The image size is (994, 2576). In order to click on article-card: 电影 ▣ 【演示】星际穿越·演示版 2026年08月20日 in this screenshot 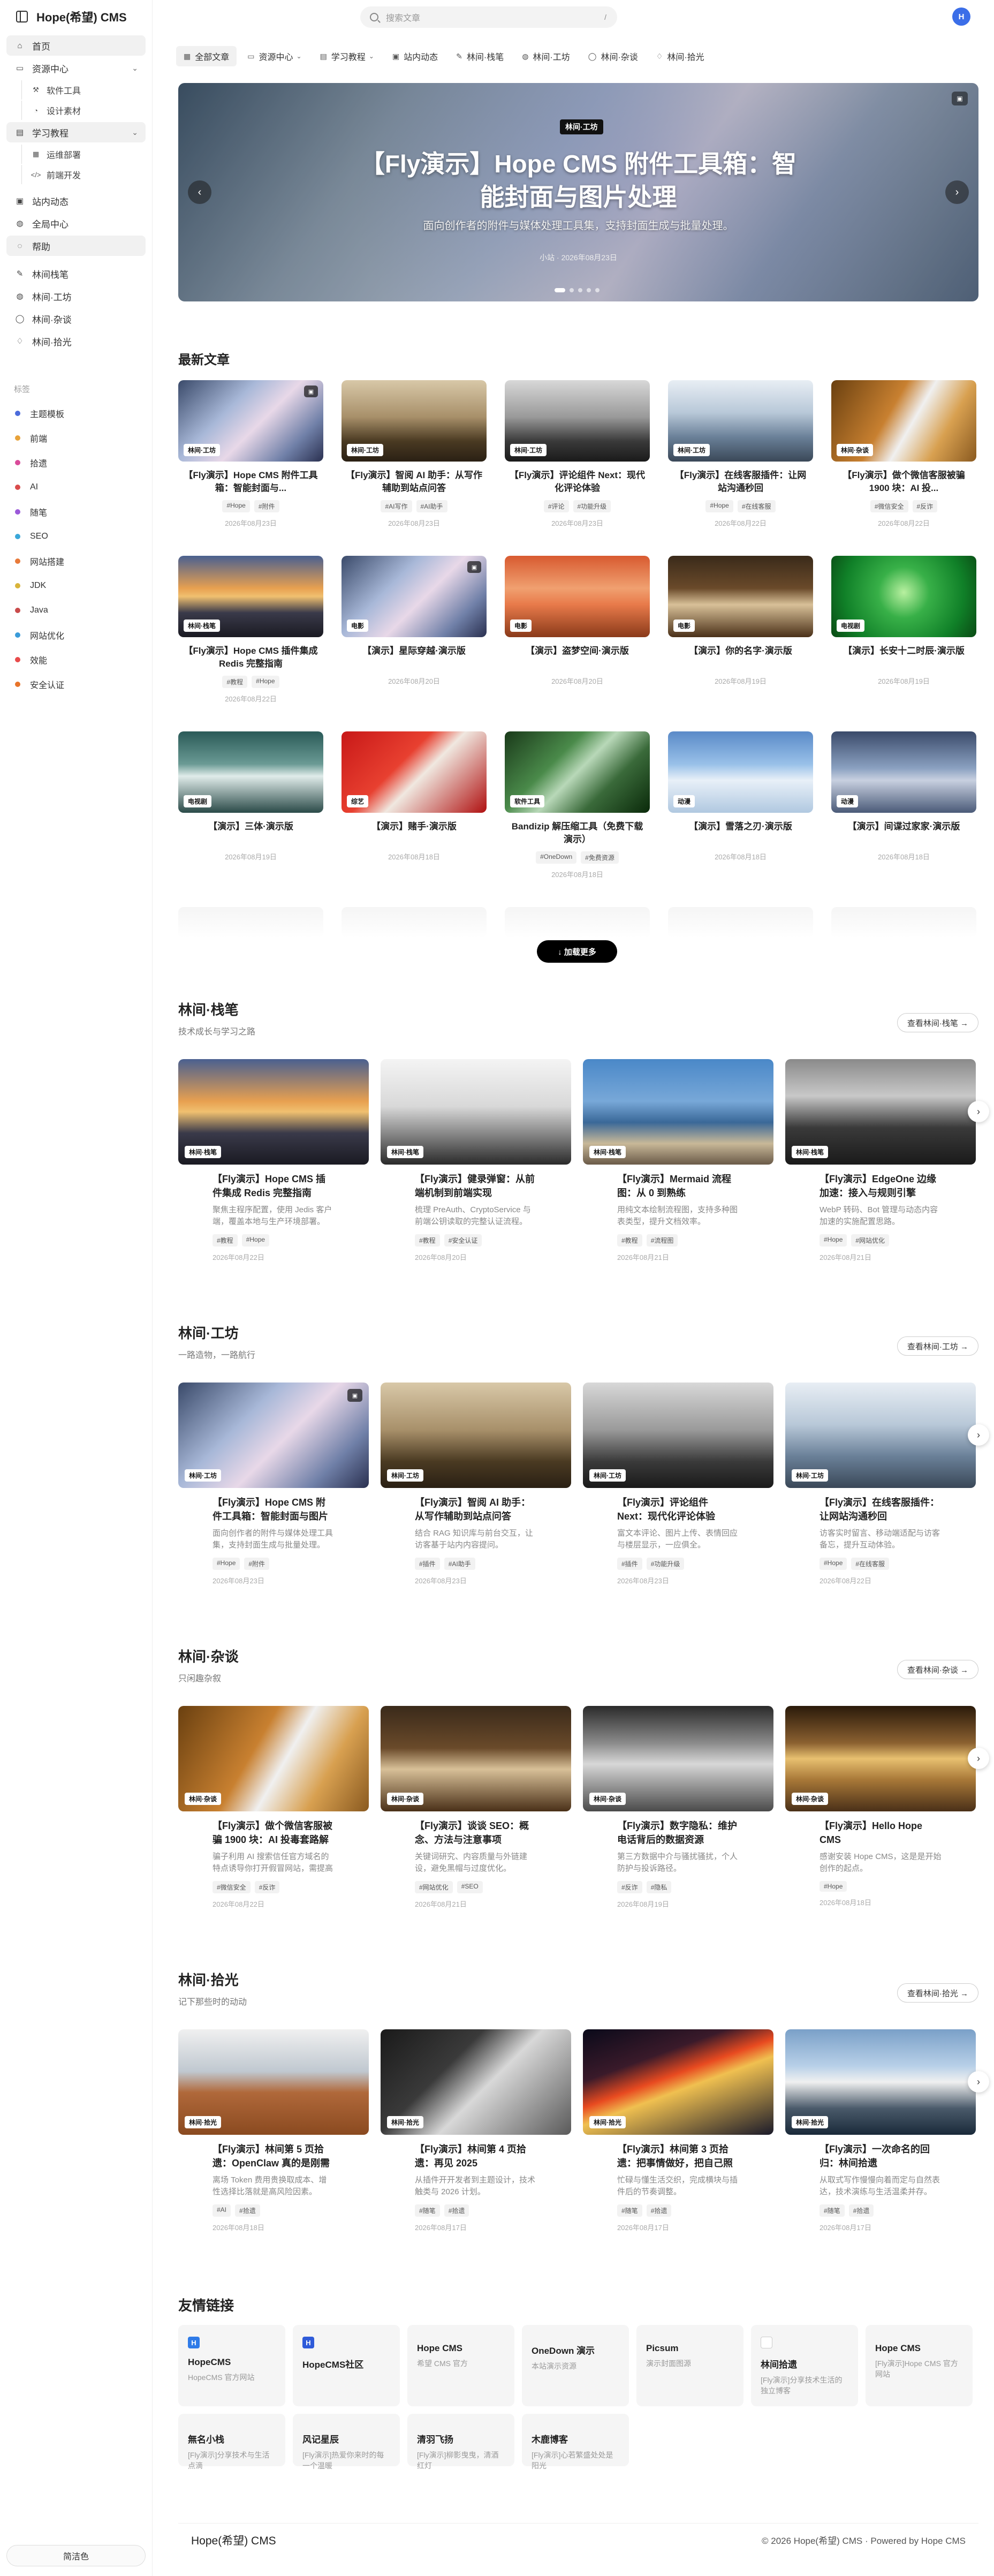, I will do `click(414, 621)`.